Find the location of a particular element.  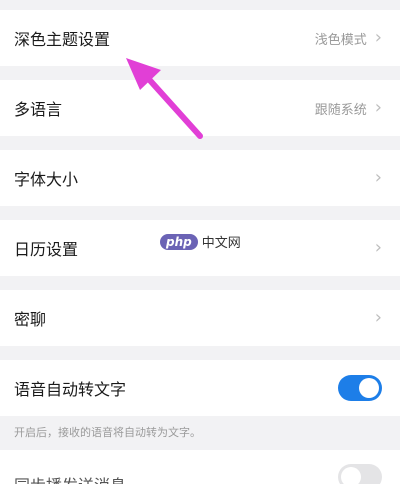

secret-chat-label: 密聊 is located at coordinates (30, 319).